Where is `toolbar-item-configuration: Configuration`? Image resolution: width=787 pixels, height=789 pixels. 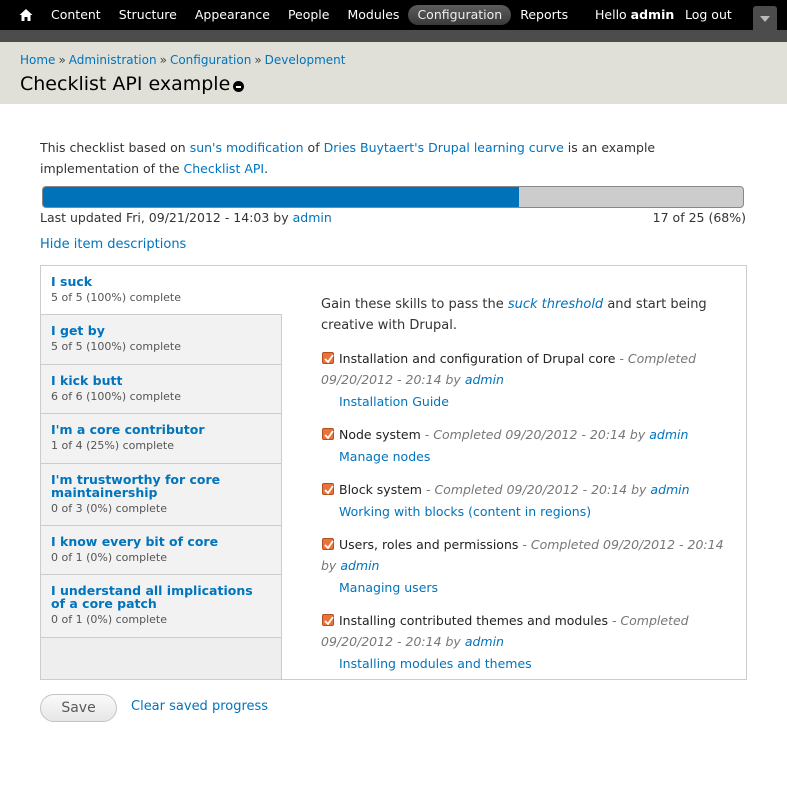
toolbar-item-configuration: Configuration is located at coordinates (460, 15).